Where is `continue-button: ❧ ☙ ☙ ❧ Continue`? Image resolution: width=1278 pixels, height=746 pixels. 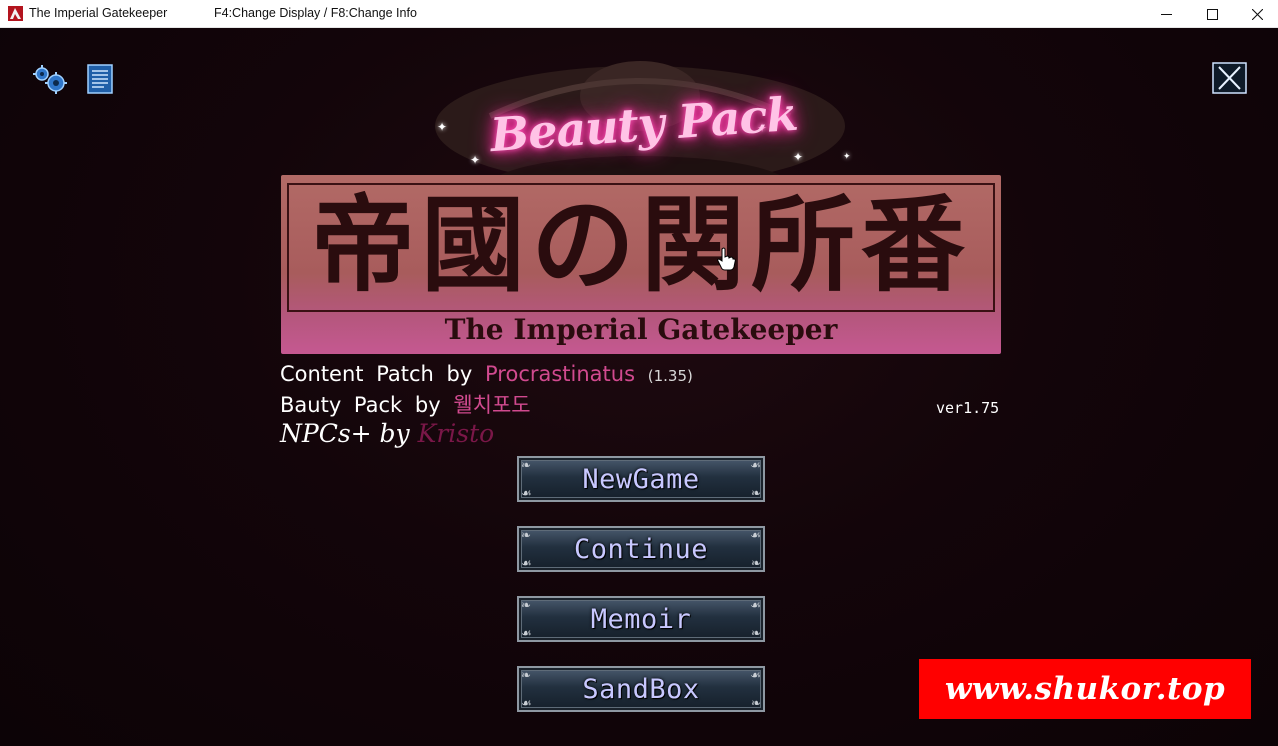
continue-button: ❧ ☙ ☙ ❧ Continue is located at coordinates (641, 549).